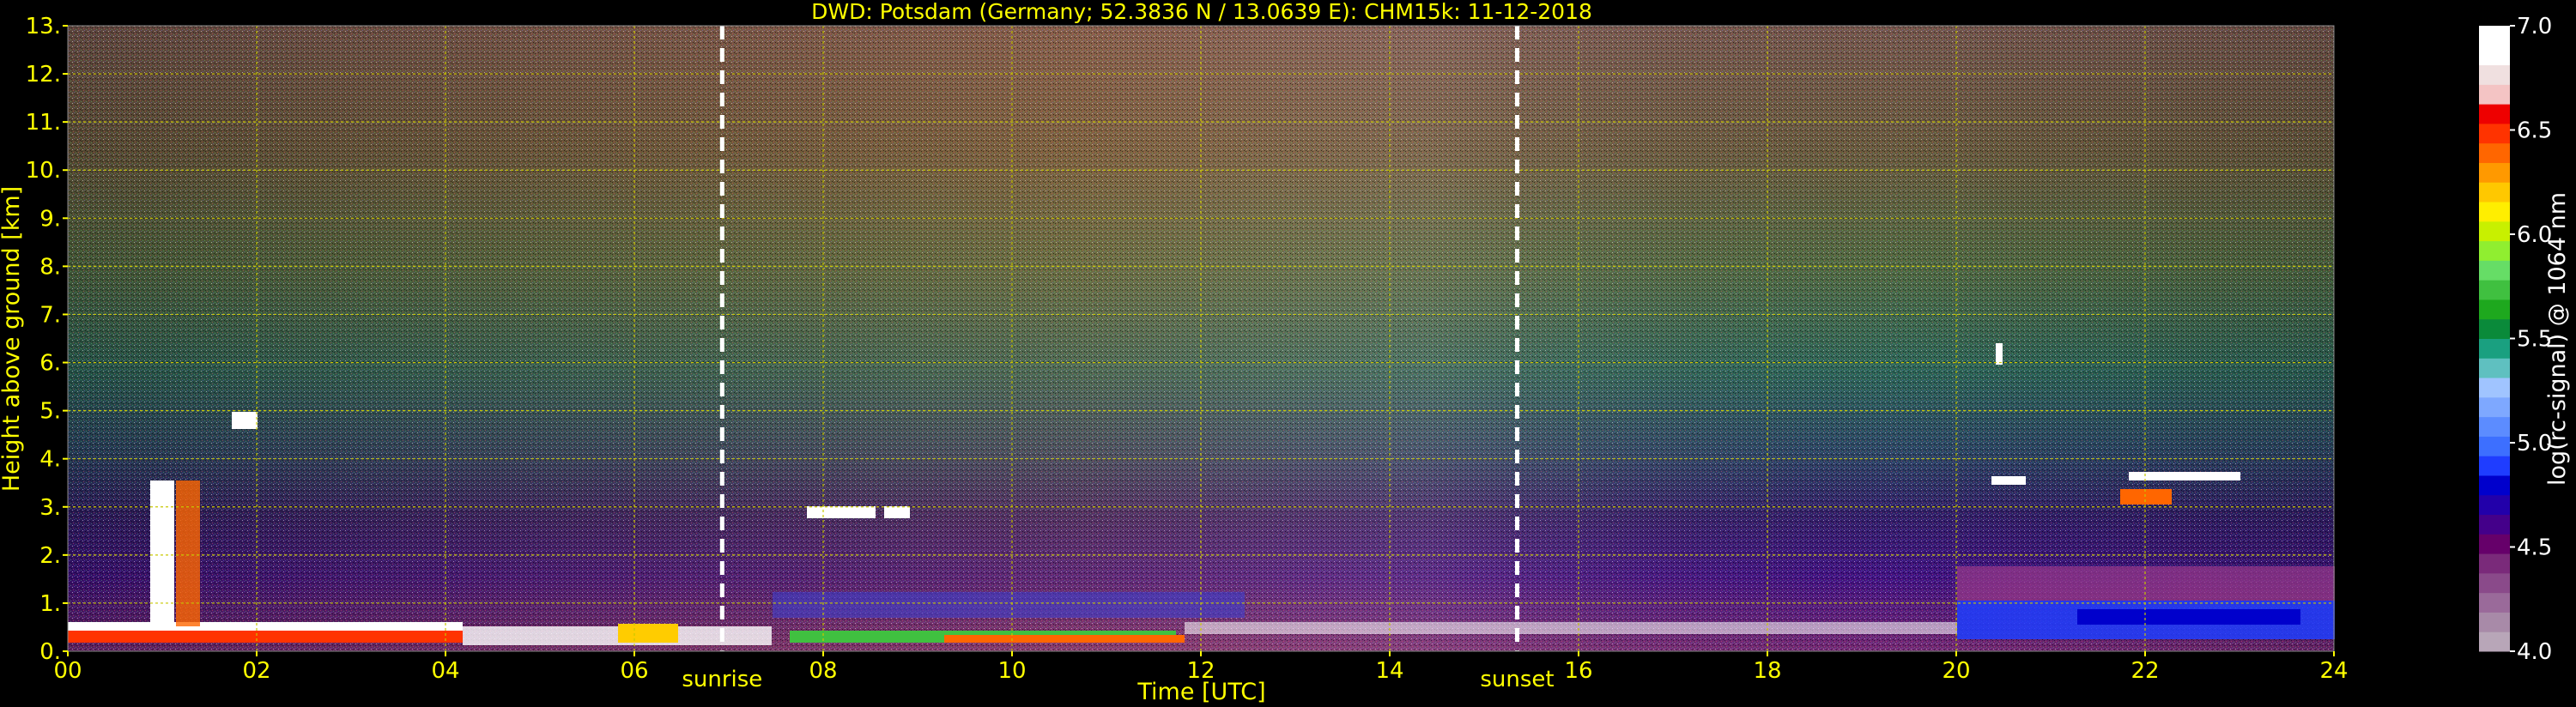  Describe the element at coordinates (50, 315) in the screenshot. I see `y-tick-label: 7.` at that location.